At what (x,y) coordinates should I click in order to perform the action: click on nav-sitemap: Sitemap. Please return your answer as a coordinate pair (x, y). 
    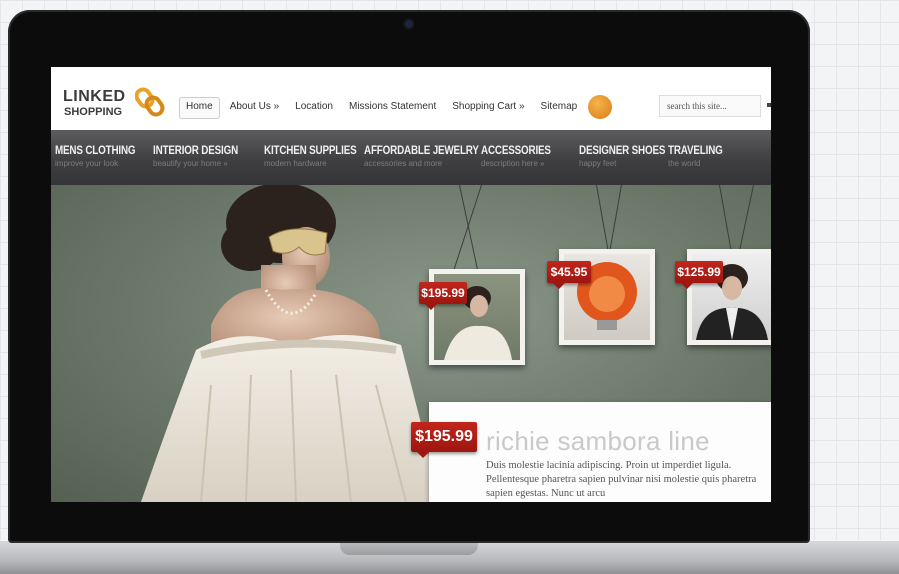
    Looking at the image, I should click on (559, 108).